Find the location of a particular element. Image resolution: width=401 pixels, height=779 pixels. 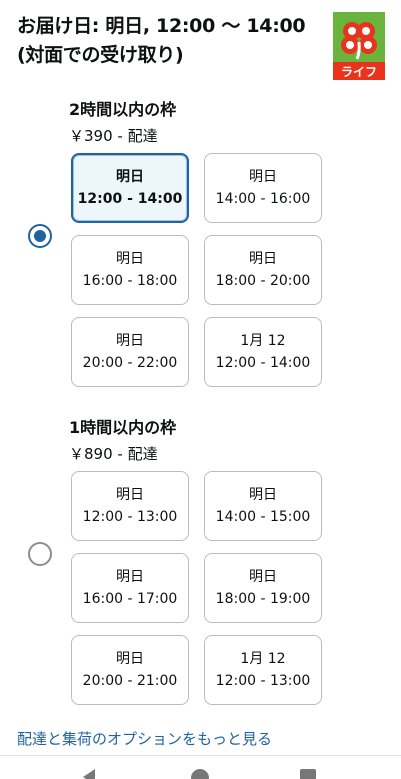

slot-time: 16:00 - 17:00 is located at coordinates (130, 599).